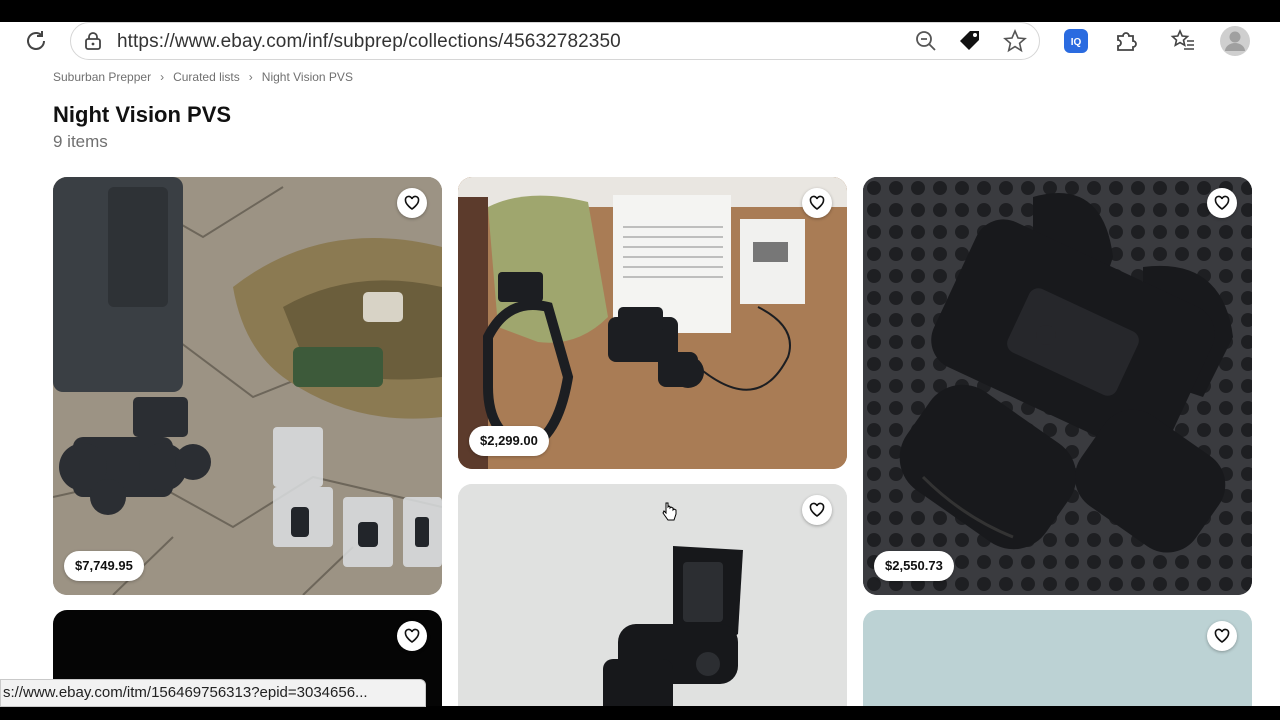 This screenshot has height=720, width=1280. What do you see at coordinates (36, 41) in the screenshot?
I see `reload-icon` at bounding box center [36, 41].